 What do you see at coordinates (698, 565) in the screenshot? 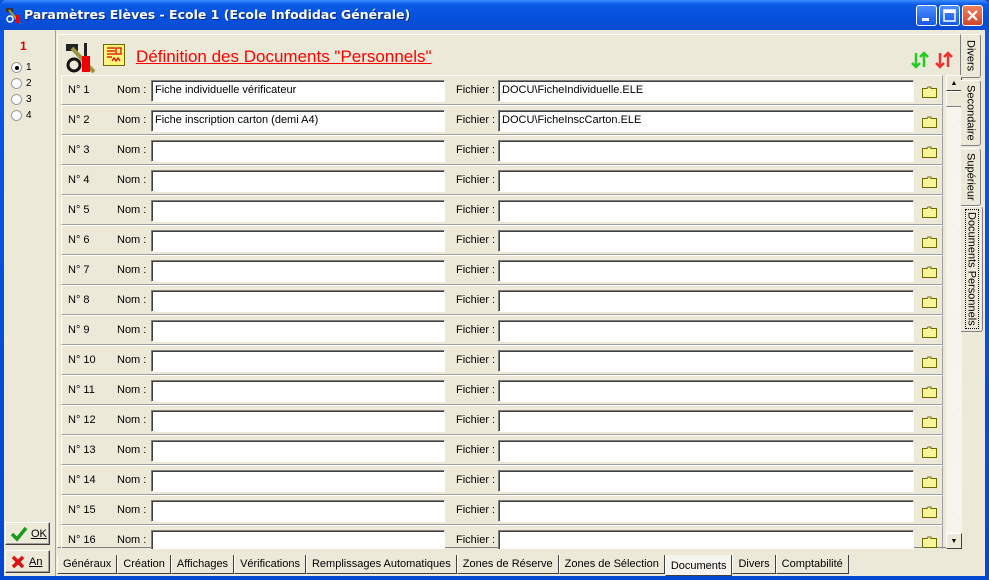
I see `tab-documents: Documents` at bounding box center [698, 565].